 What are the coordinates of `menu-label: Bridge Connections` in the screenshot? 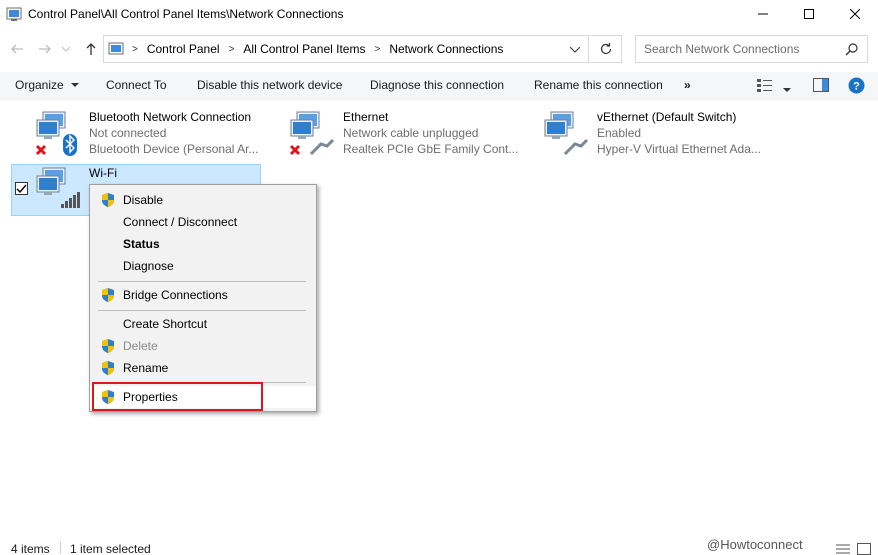 It's located at (175, 295).